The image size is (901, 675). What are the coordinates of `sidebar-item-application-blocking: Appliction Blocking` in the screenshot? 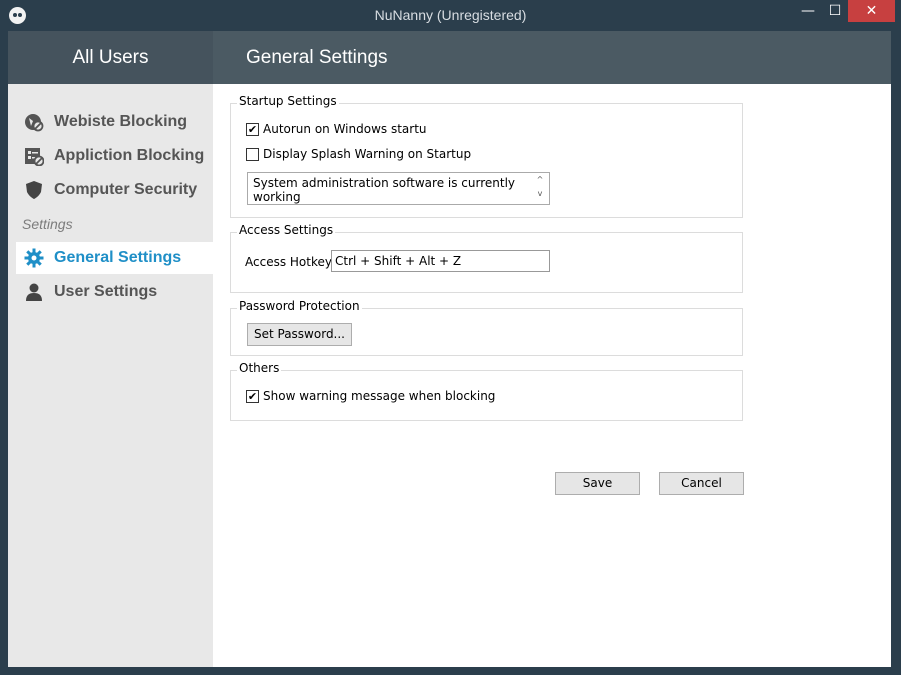 It's located at (114, 156).